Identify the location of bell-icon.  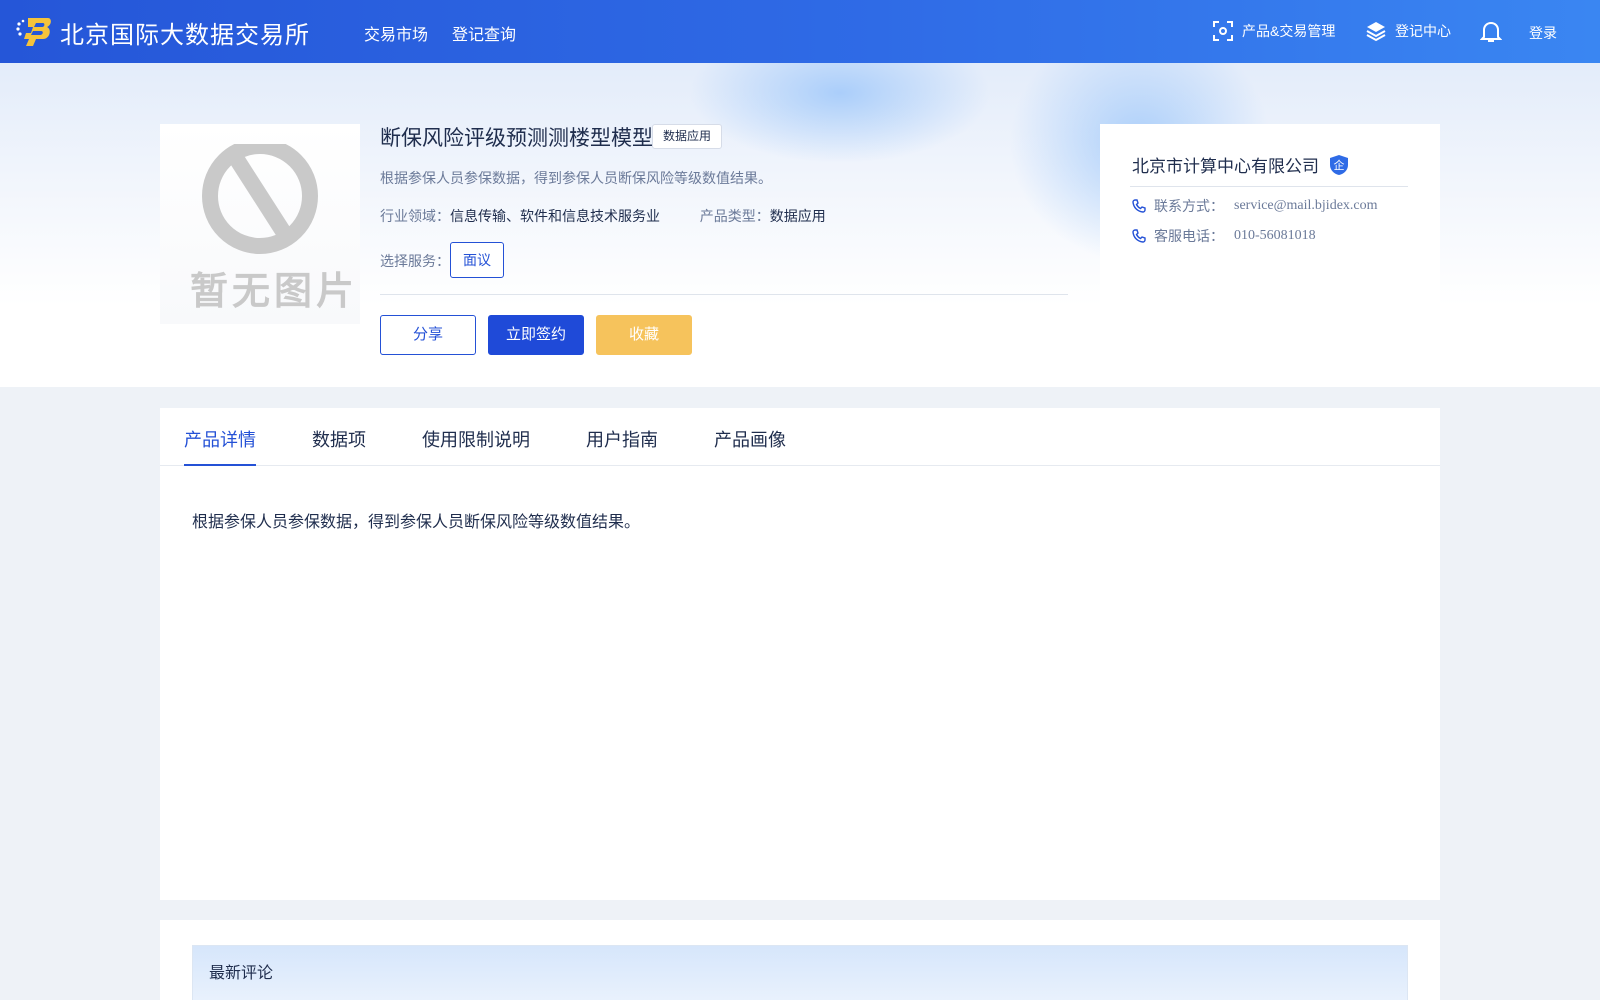
(1491, 32).